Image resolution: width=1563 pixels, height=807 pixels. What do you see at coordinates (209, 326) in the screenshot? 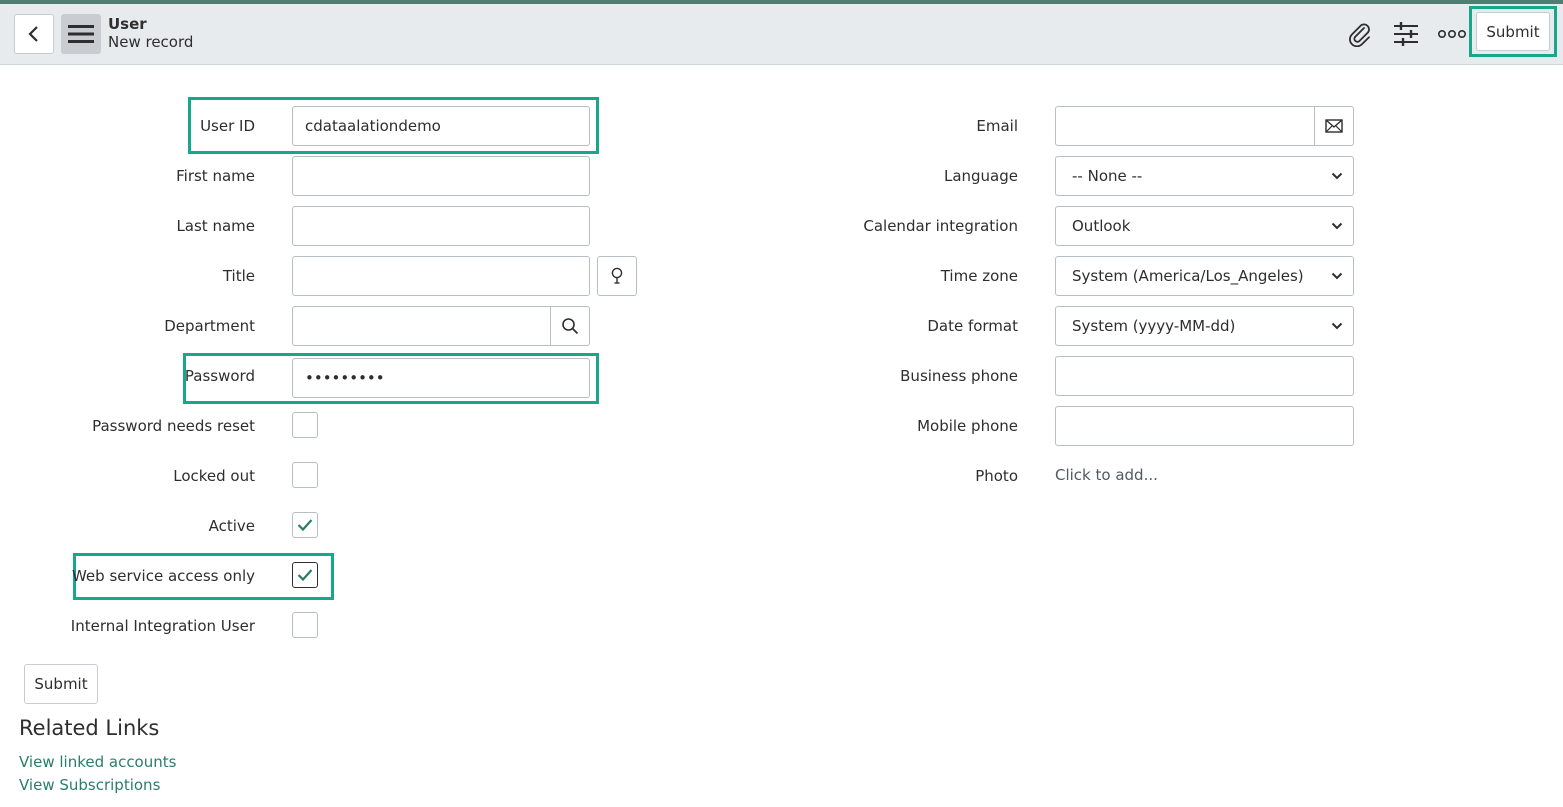
I see `department-label: Department` at bounding box center [209, 326].